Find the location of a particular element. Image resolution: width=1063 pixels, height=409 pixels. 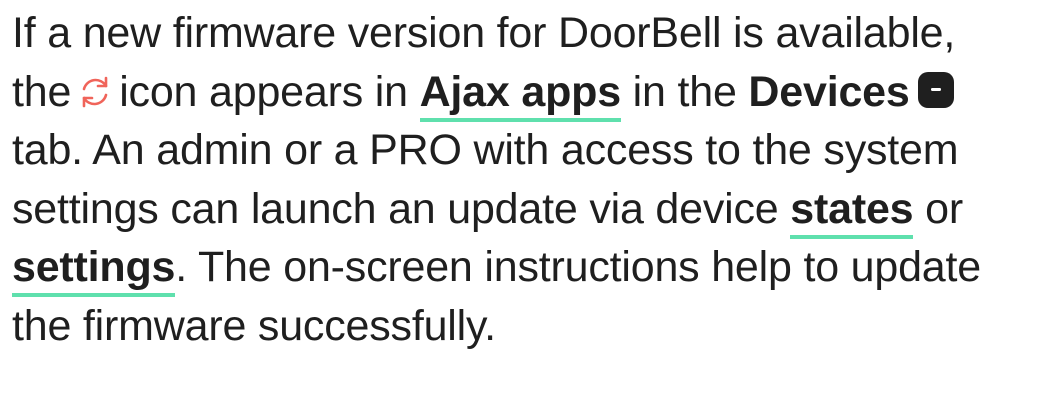

states-link: states is located at coordinates (852, 211).